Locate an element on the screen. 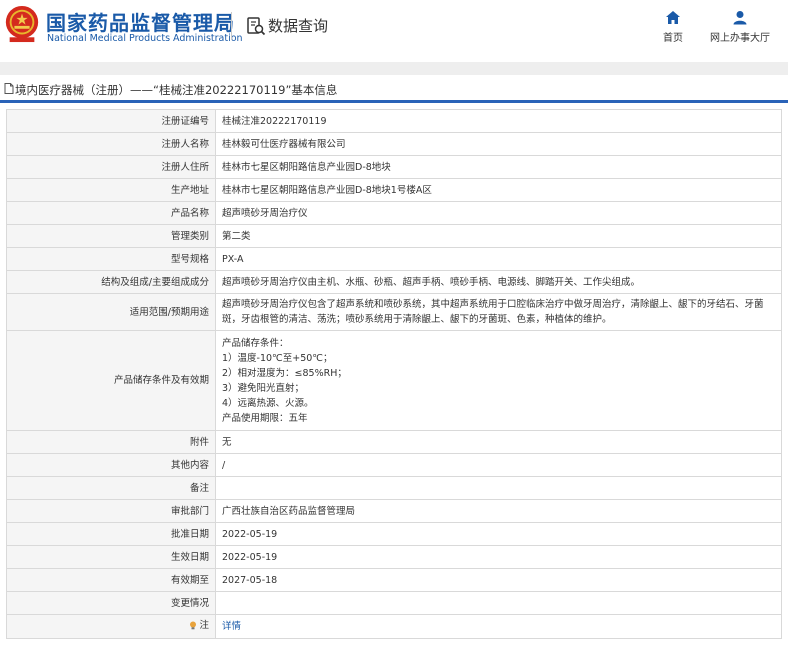 The image size is (788, 648). row-label: 产品名称 is located at coordinates (111, 213).